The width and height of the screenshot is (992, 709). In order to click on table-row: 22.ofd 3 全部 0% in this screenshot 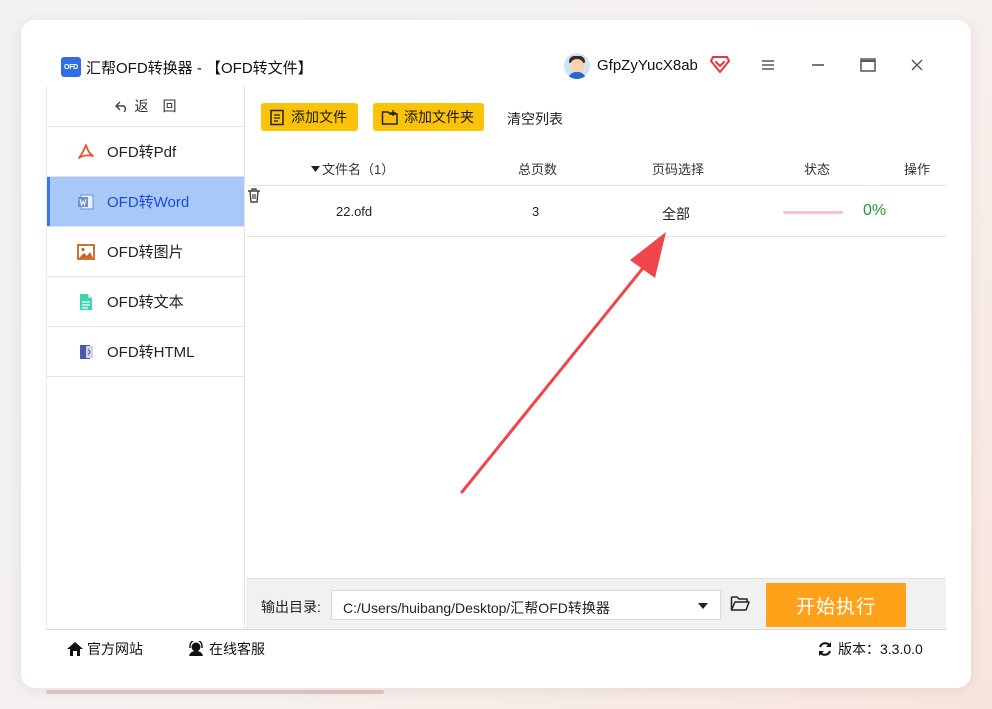, I will do `click(596, 212)`.